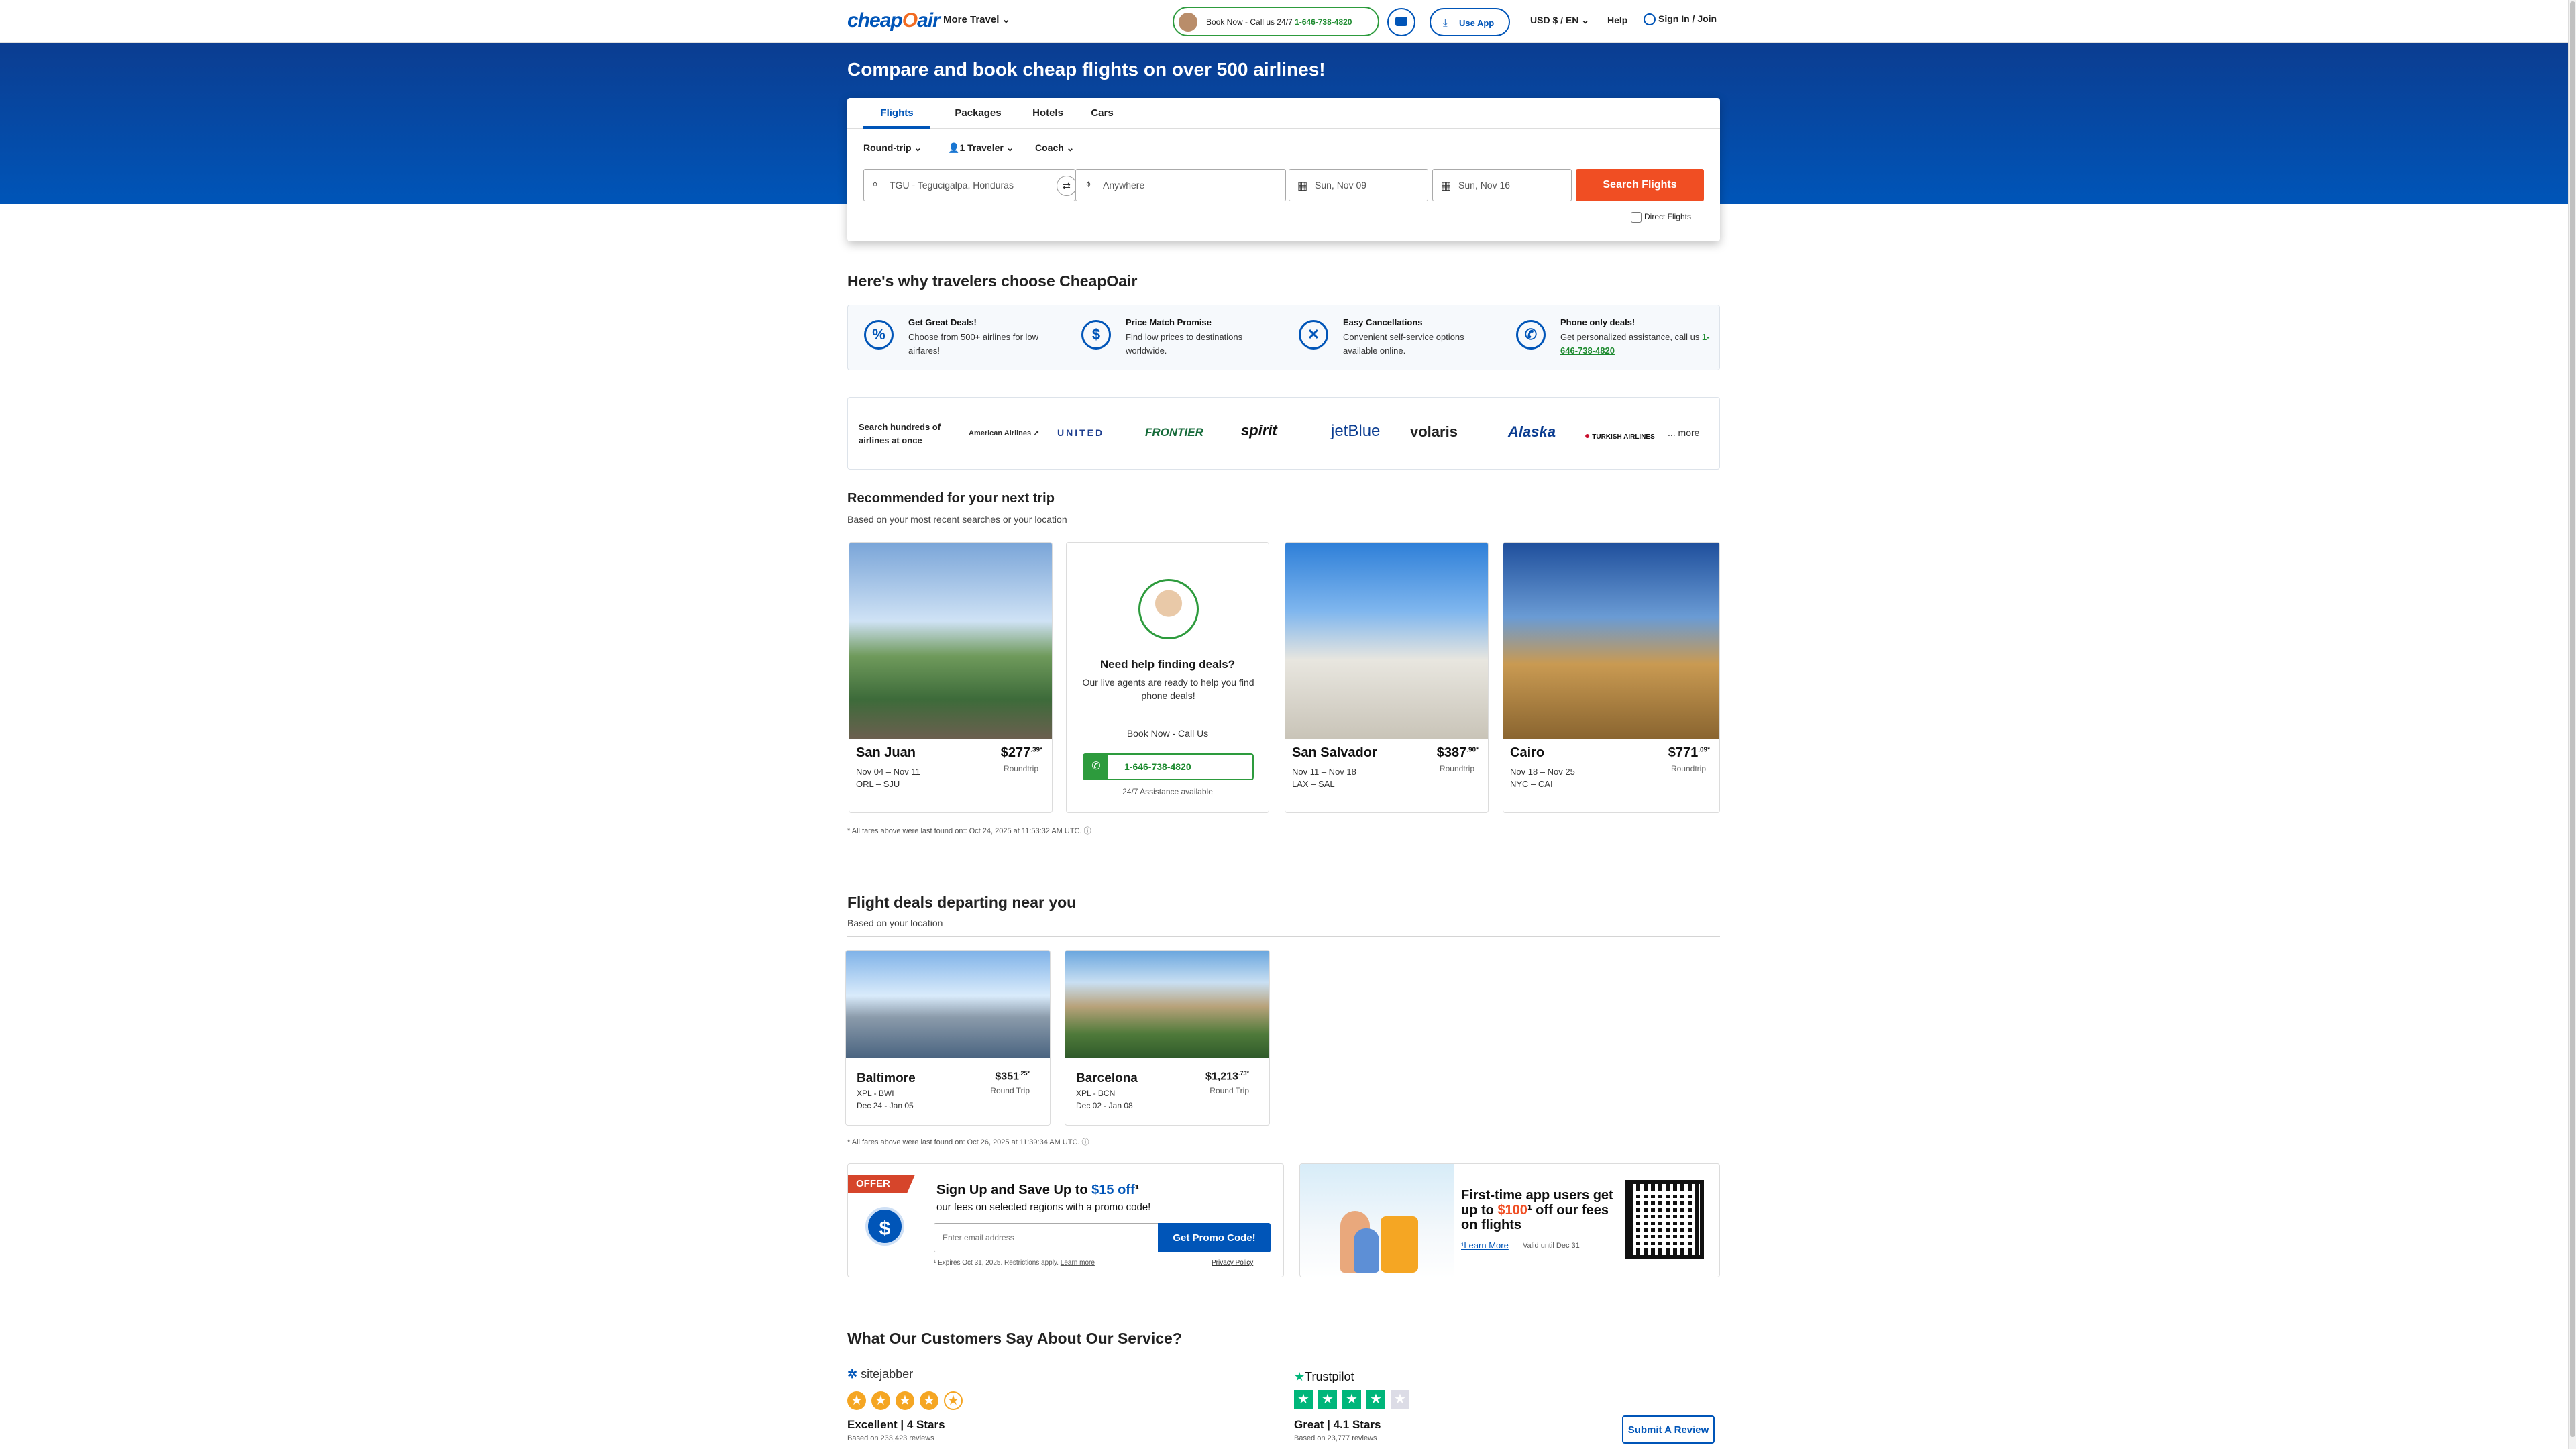  Describe the element at coordinates (951, 498) in the screenshot. I see `recommended-title: Recommended for your next trip` at that location.